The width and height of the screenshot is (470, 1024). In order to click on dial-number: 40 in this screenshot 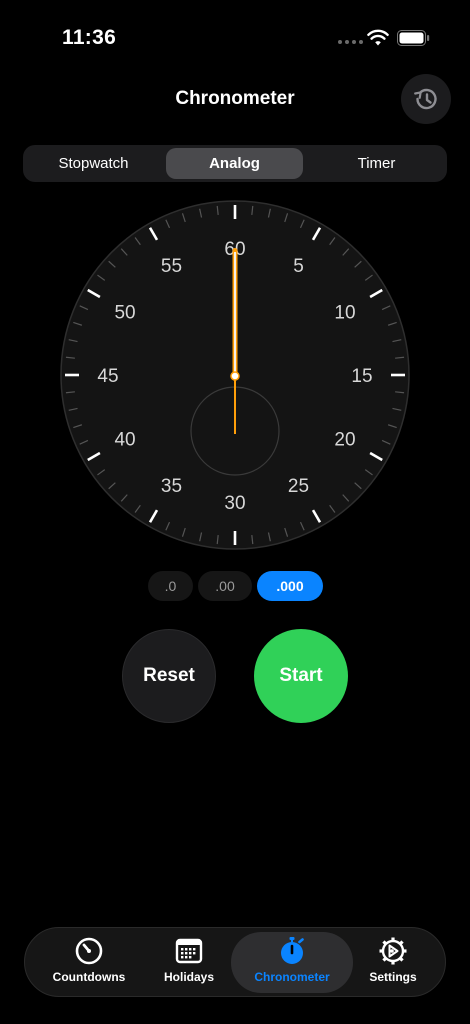, I will do `click(124, 440)`.